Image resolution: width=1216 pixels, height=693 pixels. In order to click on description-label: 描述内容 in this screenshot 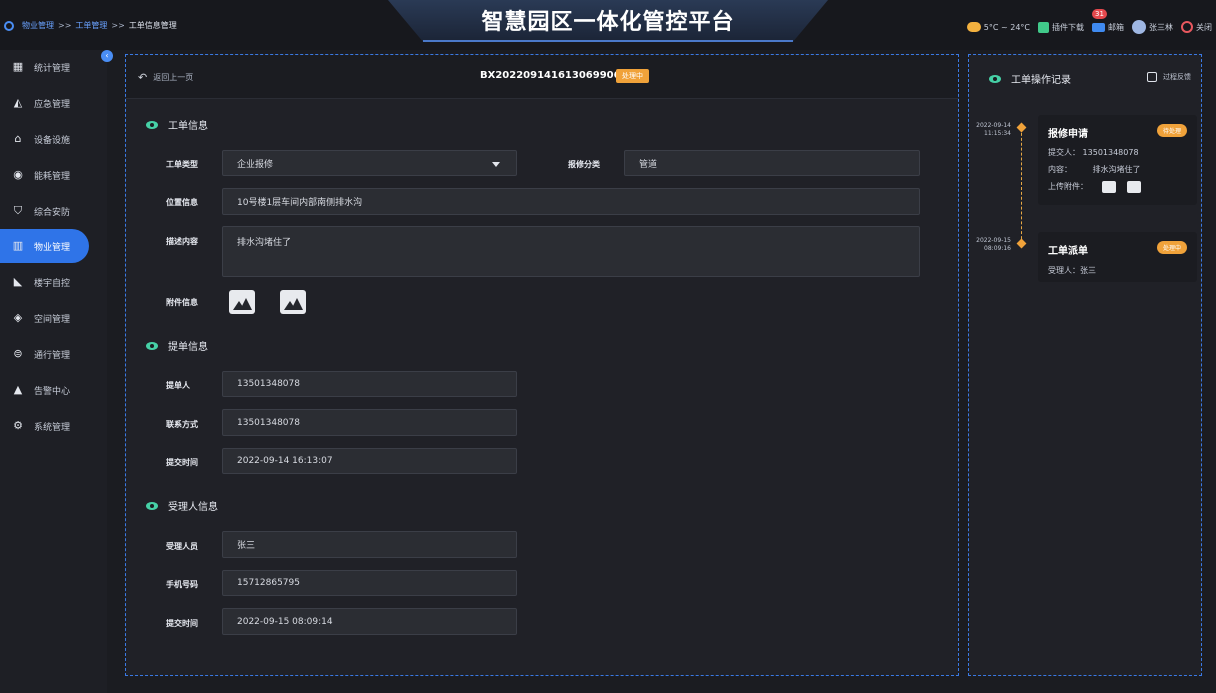, I will do `click(182, 241)`.